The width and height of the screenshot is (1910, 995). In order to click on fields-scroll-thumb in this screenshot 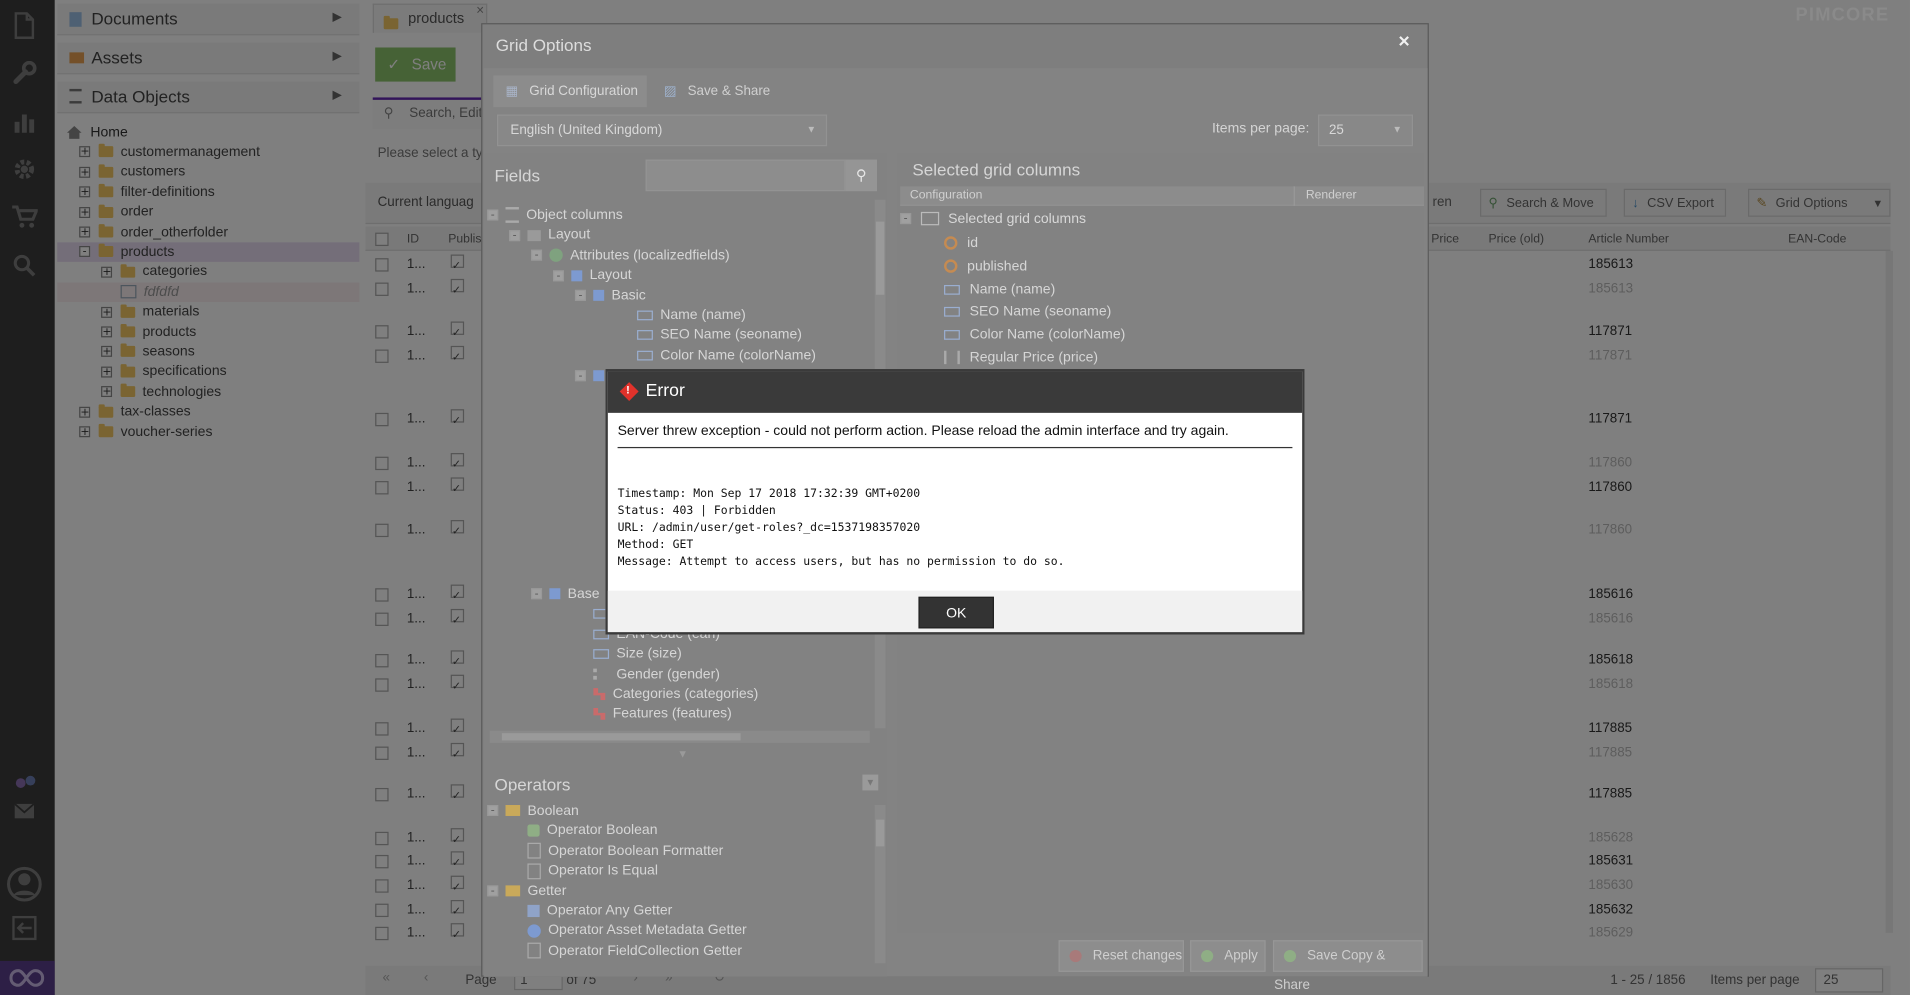, I will do `click(880, 258)`.